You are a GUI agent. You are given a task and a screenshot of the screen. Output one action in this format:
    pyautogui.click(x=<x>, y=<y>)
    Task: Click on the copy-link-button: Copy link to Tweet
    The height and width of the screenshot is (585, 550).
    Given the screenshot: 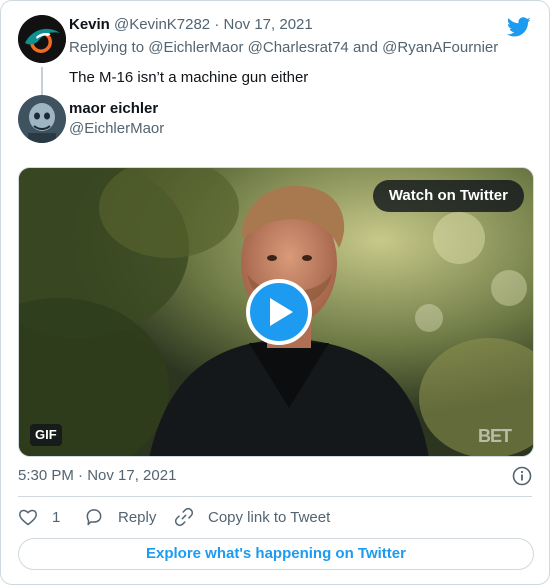 What is the action you would take?
    pyautogui.click(x=252, y=517)
    